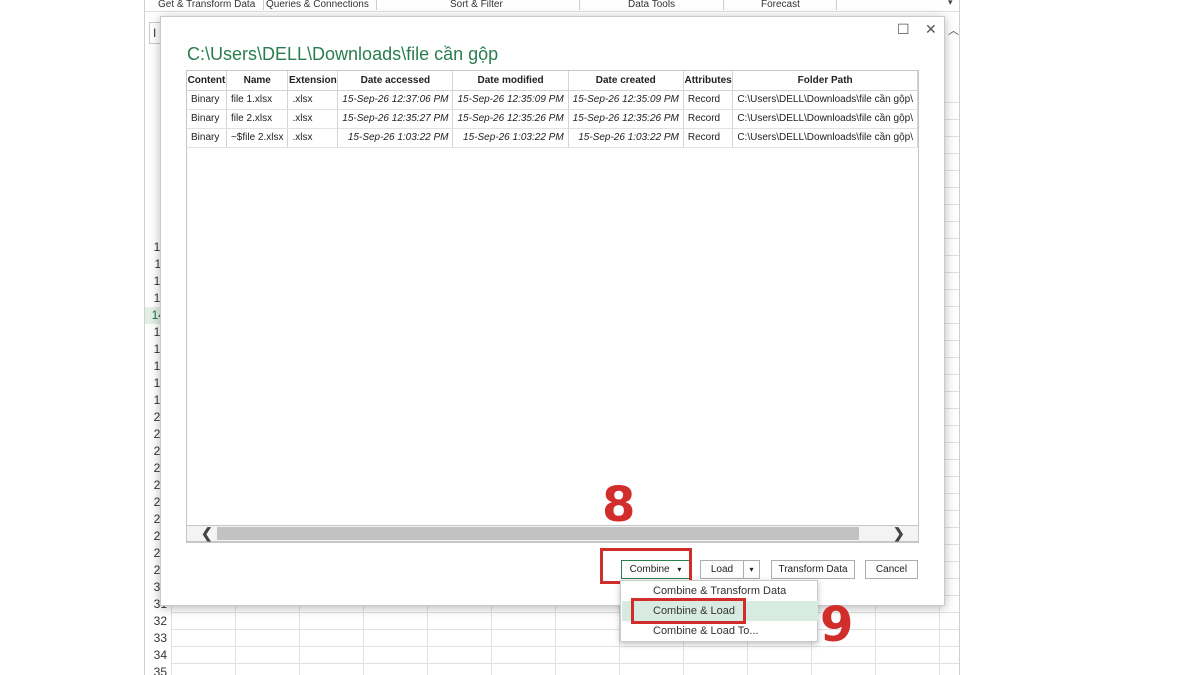 The width and height of the screenshot is (1200, 675). What do you see at coordinates (652, 5) in the screenshot?
I see `ribbon-group-data-tools: Data Tools` at bounding box center [652, 5].